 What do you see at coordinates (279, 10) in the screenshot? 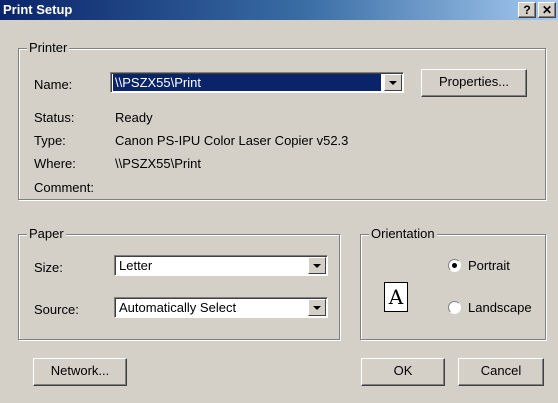
I see `title-bar: Print Setup ? ✕` at bounding box center [279, 10].